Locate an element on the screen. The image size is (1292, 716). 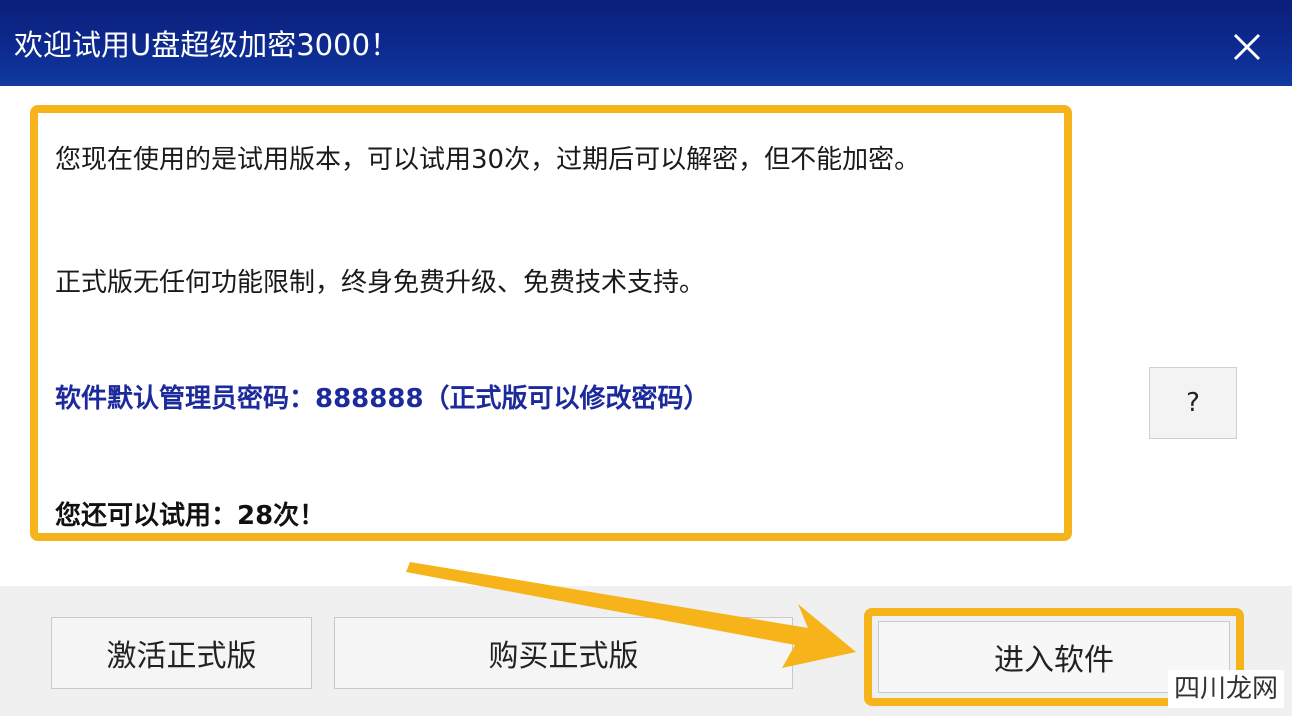
buy-full-version-button: 购买正式版 is located at coordinates (563, 653).